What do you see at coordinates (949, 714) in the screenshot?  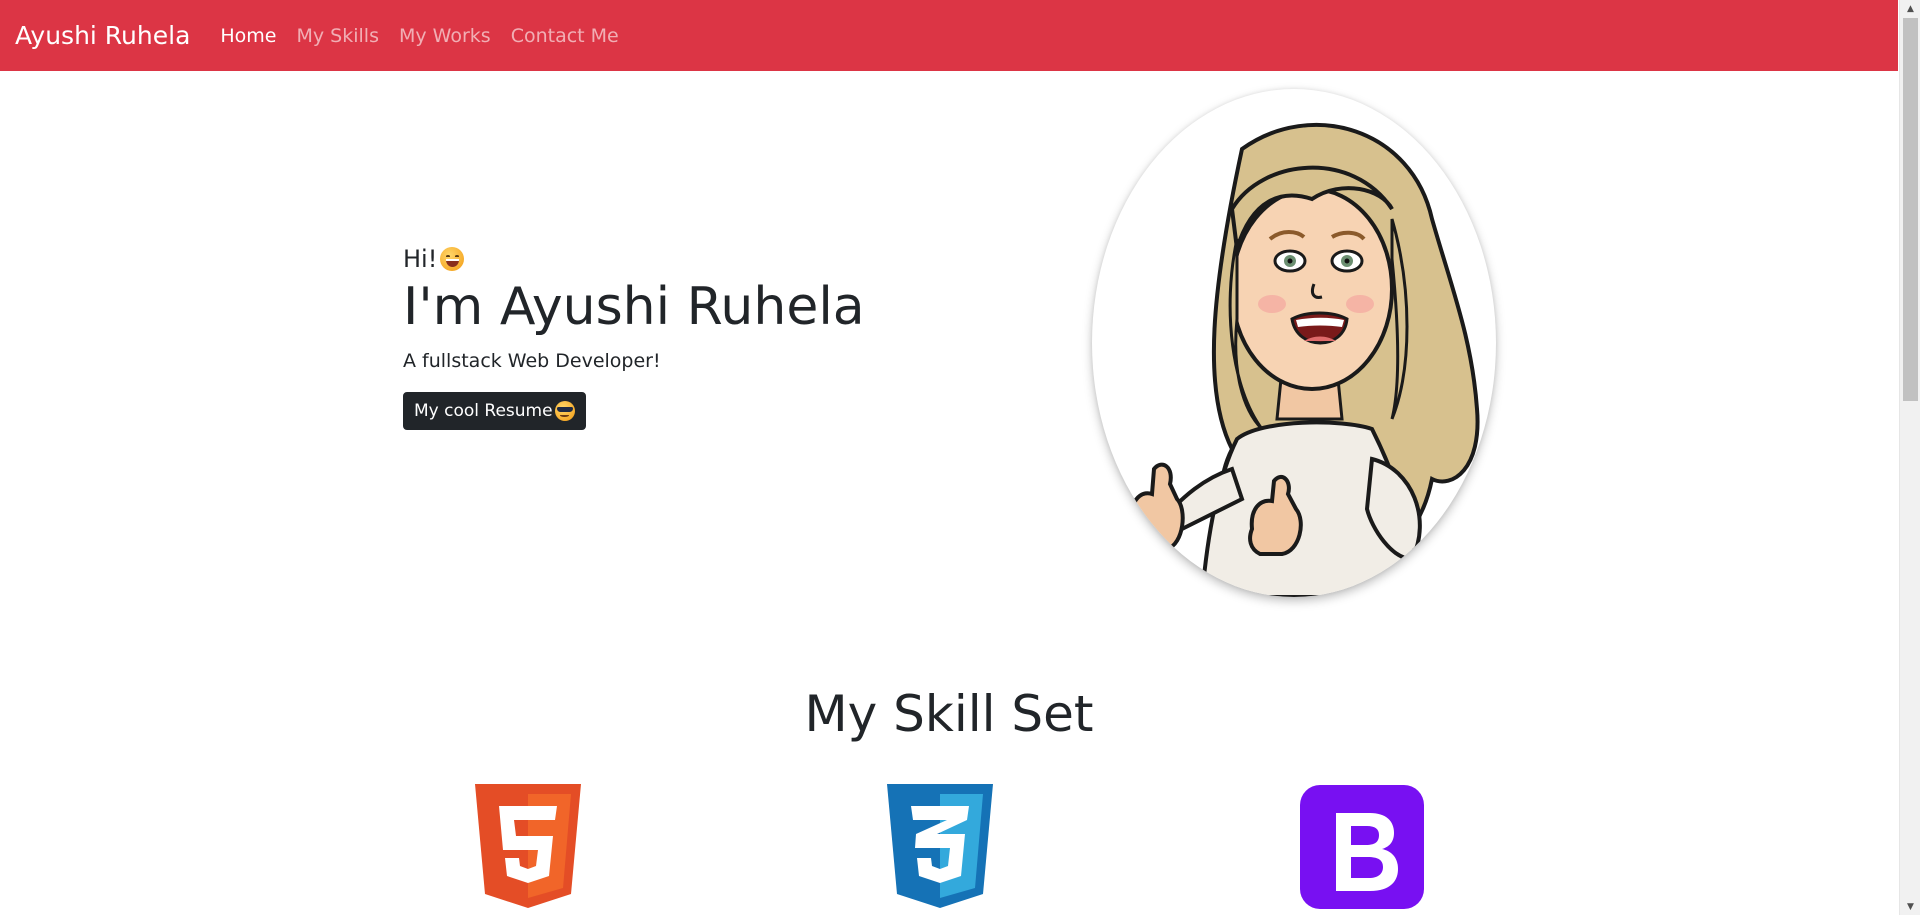 I see `skills-title: My Skill Set` at bounding box center [949, 714].